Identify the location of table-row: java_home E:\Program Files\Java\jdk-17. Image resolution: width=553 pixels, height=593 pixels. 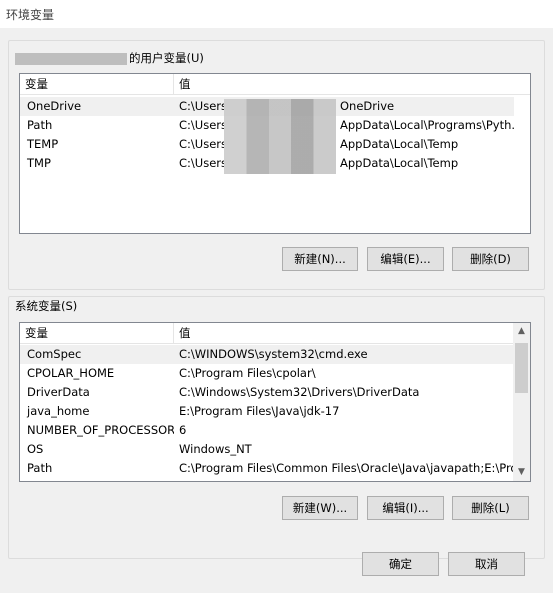
(266, 411).